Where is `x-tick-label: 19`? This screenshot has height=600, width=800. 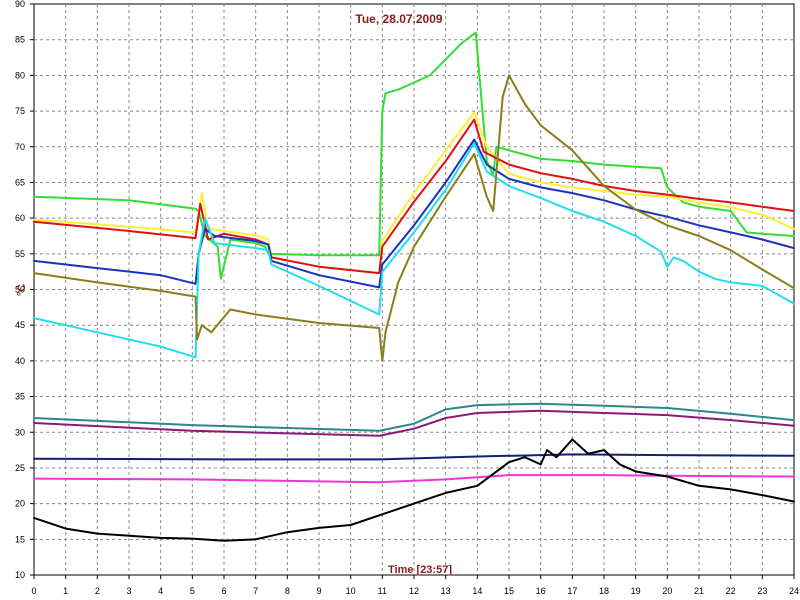
x-tick-label: 19 is located at coordinates (636, 591).